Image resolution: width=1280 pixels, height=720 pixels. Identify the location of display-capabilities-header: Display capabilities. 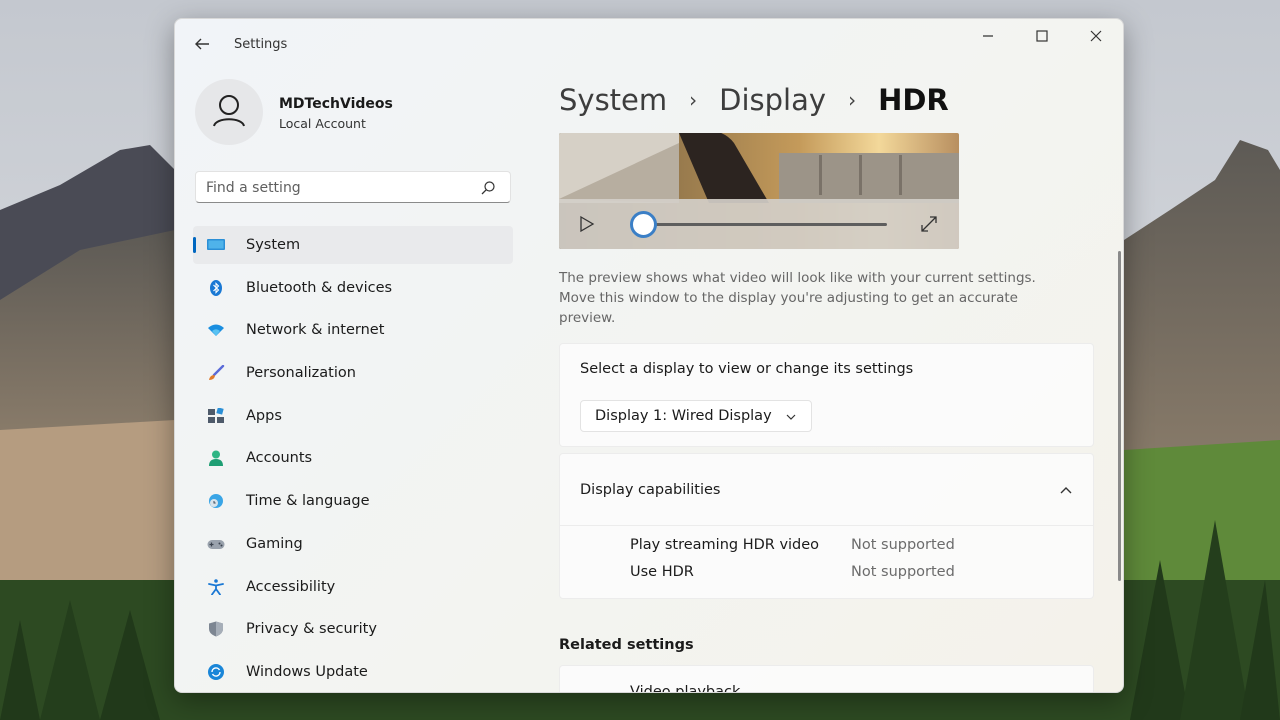
(826, 490).